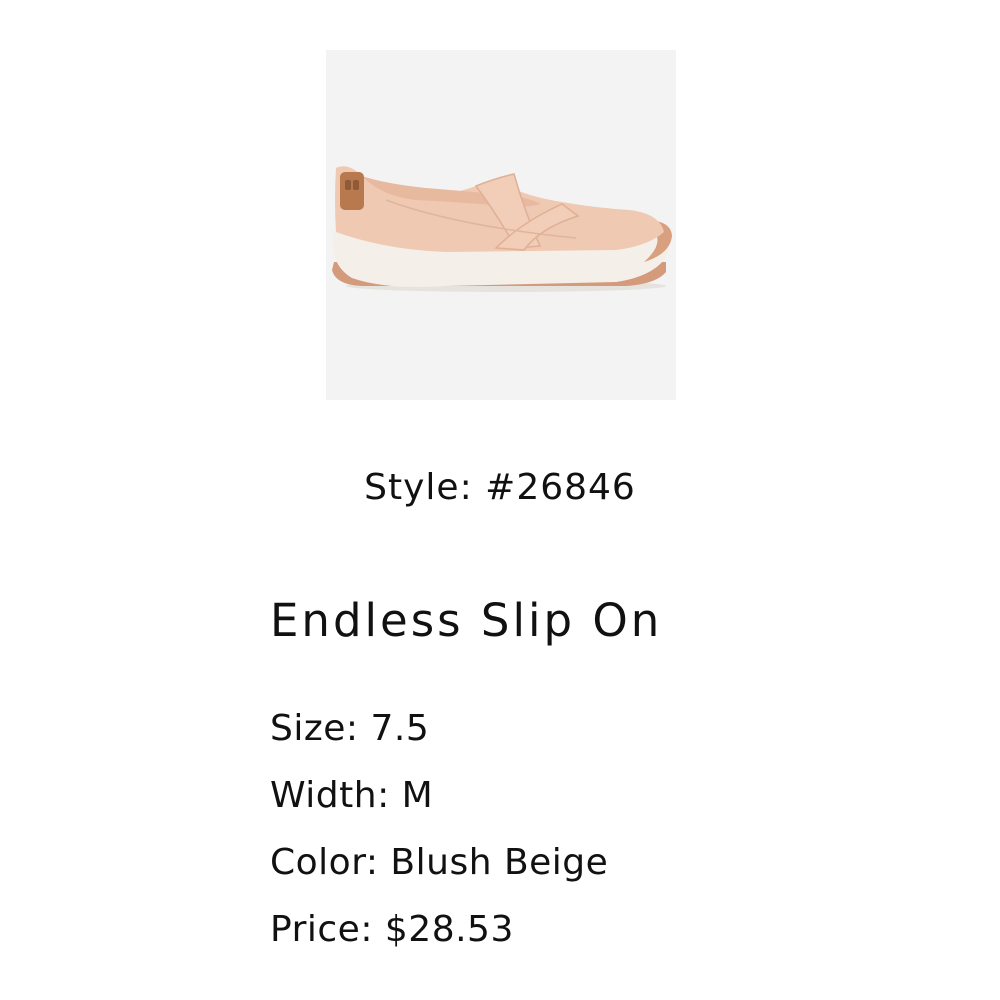 The width and height of the screenshot is (1000, 1000). Describe the element at coordinates (500, 487) in the screenshot. I see `style-number: Style: #26846` at that location.